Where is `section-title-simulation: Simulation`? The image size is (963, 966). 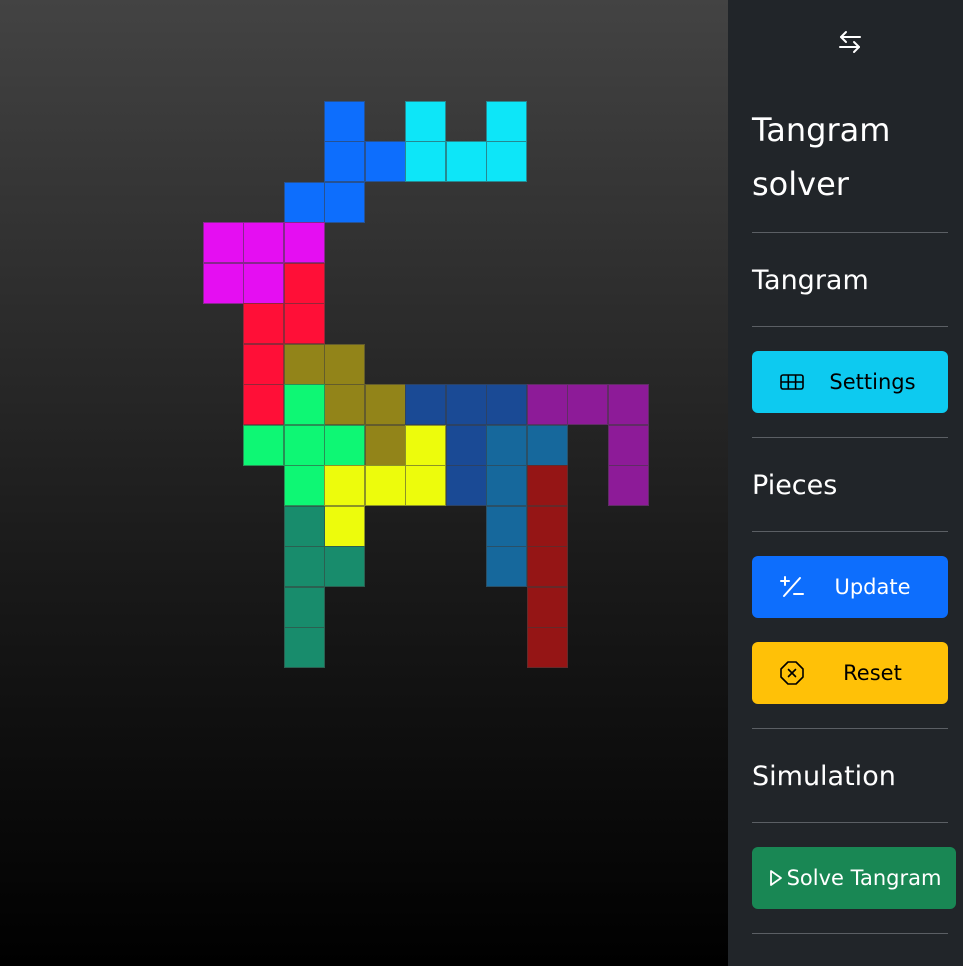 section-title-simulation: Simulation is located at coordinates (824, 776).